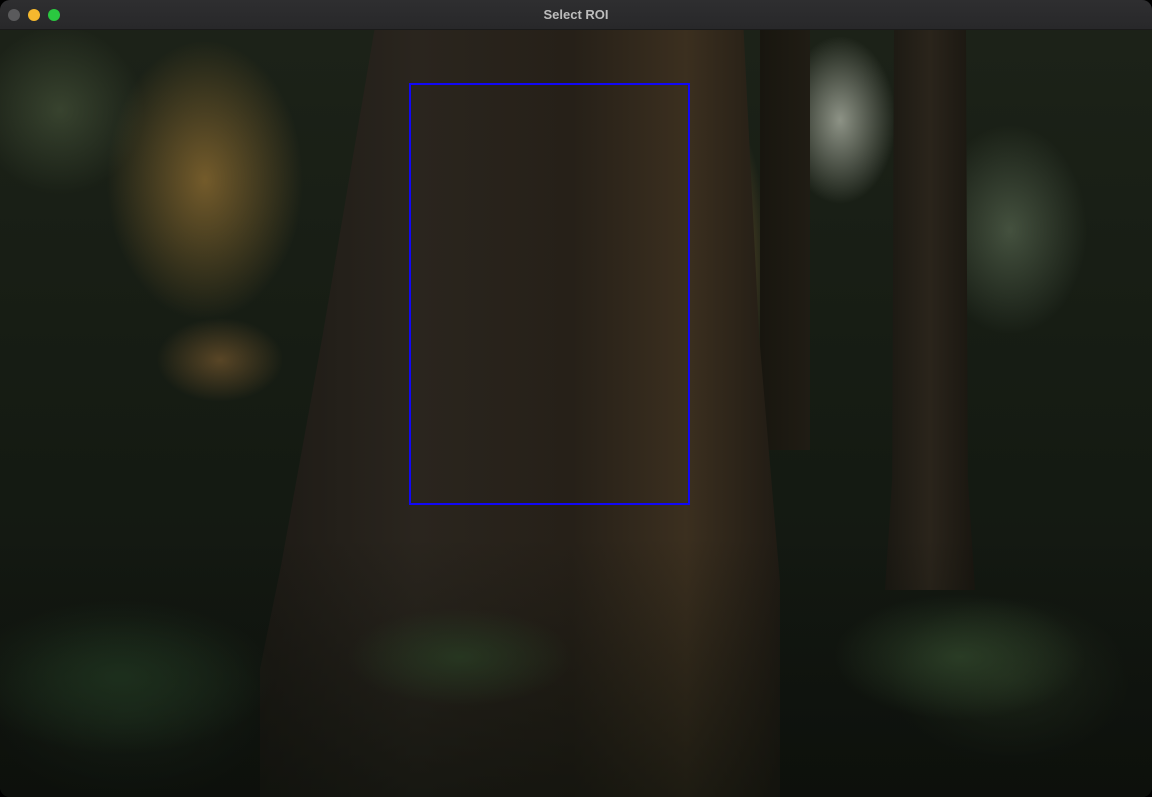 The width and height of the screenshot is (1152, 797). I want to click on roi-selection-rectangle, so click(549, 294).